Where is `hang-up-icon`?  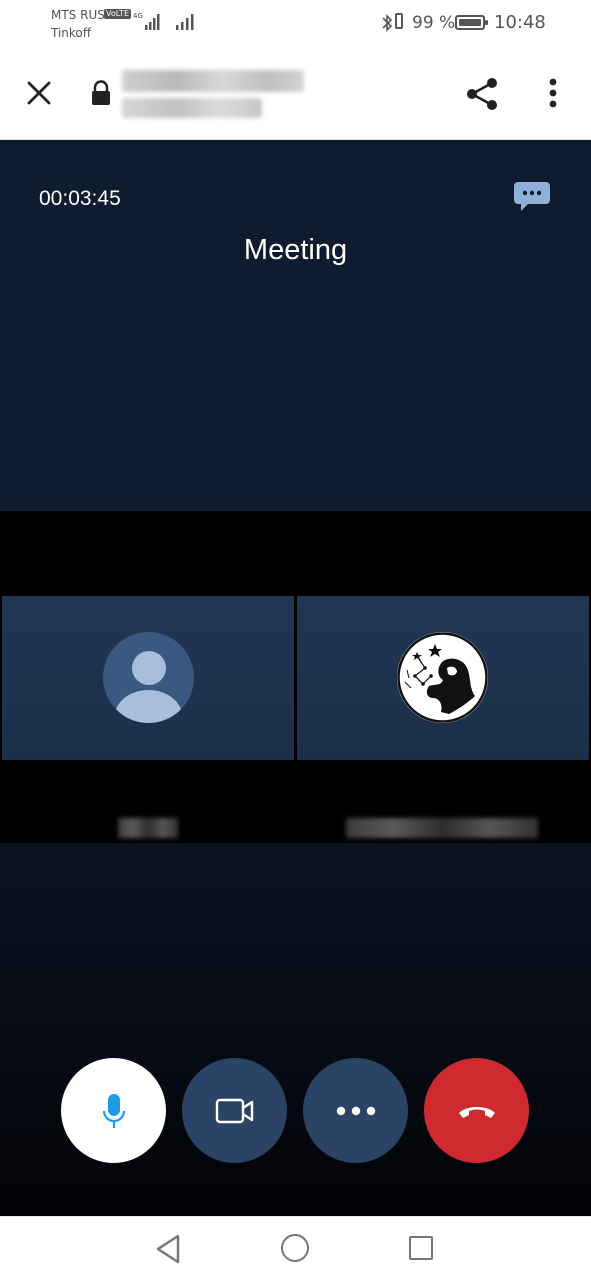
hang-up-icon is located at coordinates (476, 1112).